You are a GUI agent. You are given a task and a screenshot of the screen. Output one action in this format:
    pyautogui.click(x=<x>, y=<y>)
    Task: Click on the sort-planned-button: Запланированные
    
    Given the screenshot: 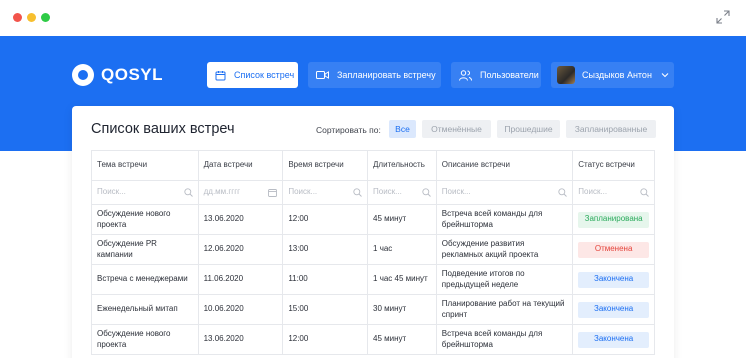 What is the action you would take?
    pyautogui.click(x=611, y=129)
    